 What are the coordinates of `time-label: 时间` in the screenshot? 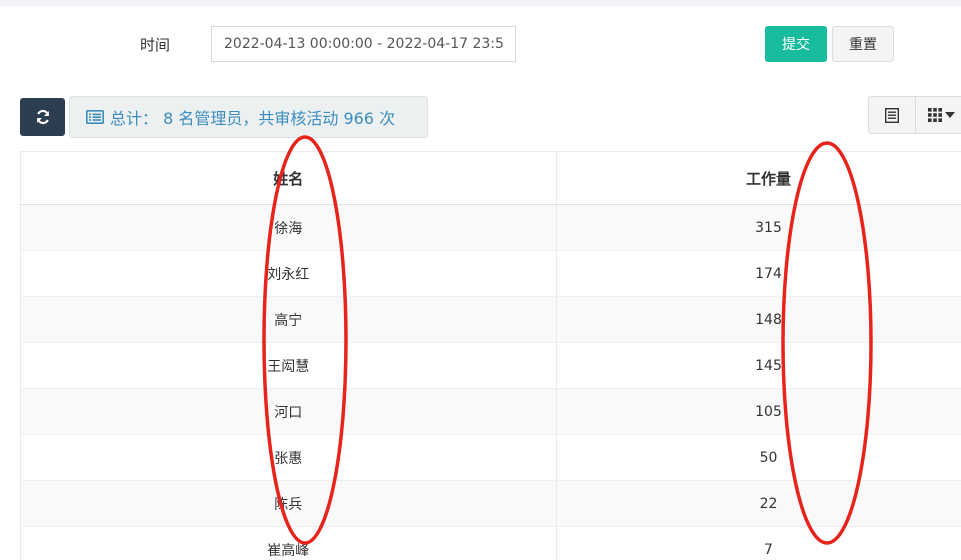 It's located at (155, 45).